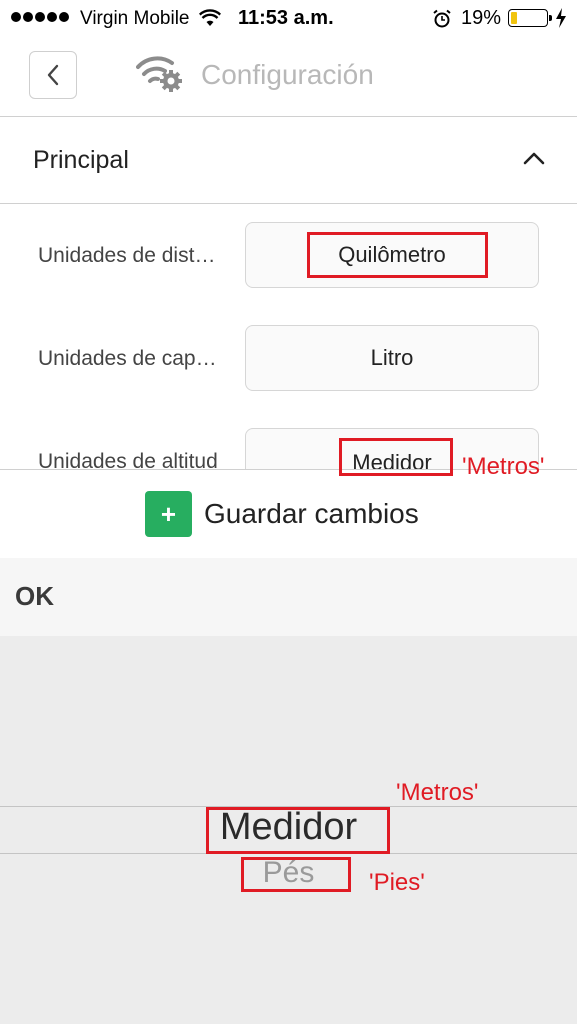 This screenshot has height=1024, width=577. Describe the element at coordinates (442, 18) in the screenshot. I see `alarm-clock-icon` at that location.